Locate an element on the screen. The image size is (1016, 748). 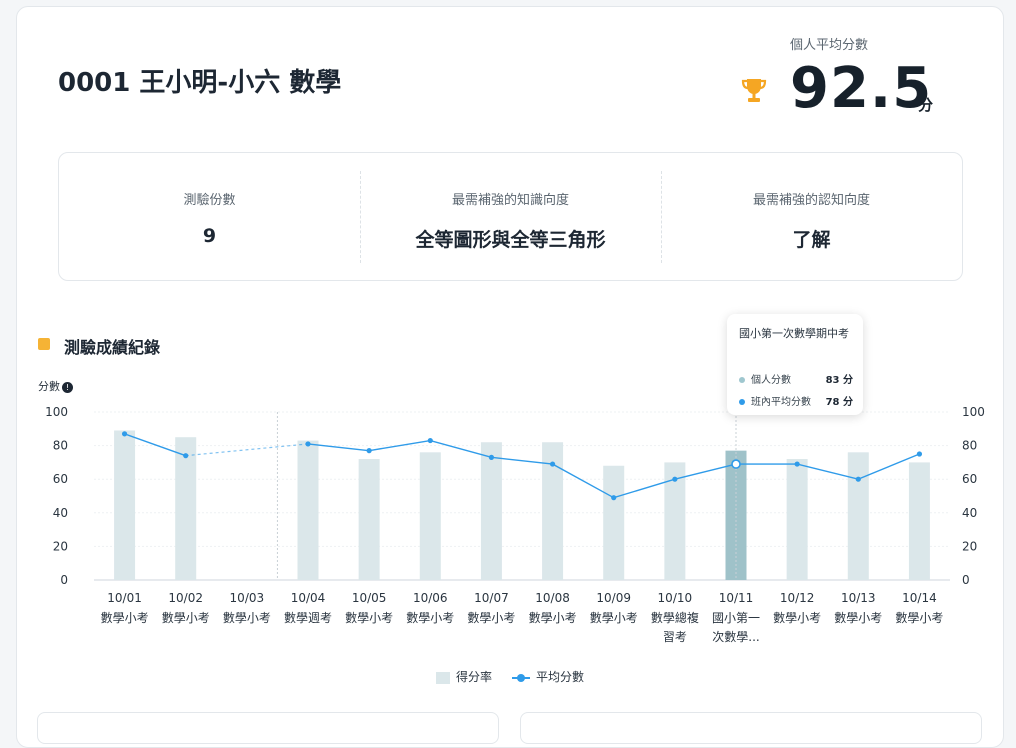
x-tick-label: 10/07 is located at coordinates (491, 598).